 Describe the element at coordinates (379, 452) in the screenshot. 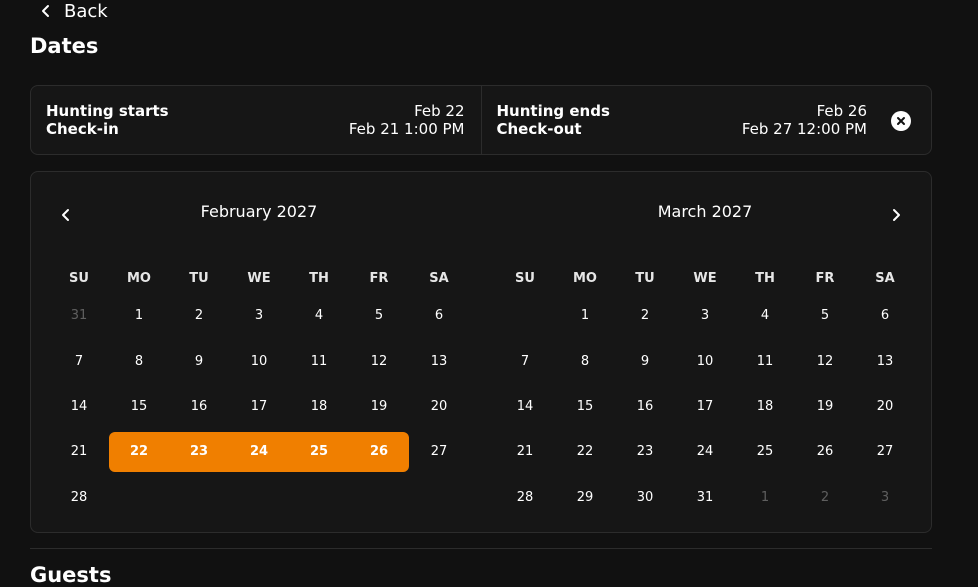

I see `calendar-day-selected: 26` at that location.